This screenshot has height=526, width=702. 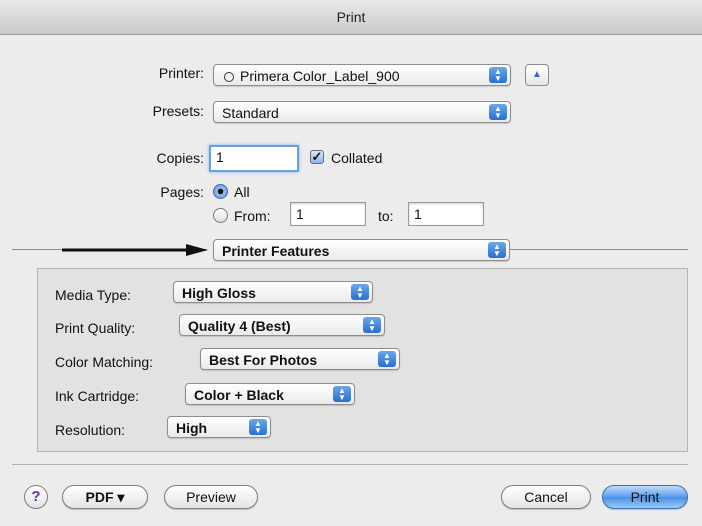 I want to click on collated-checkbox: ✓, so click(x=317, y=157).